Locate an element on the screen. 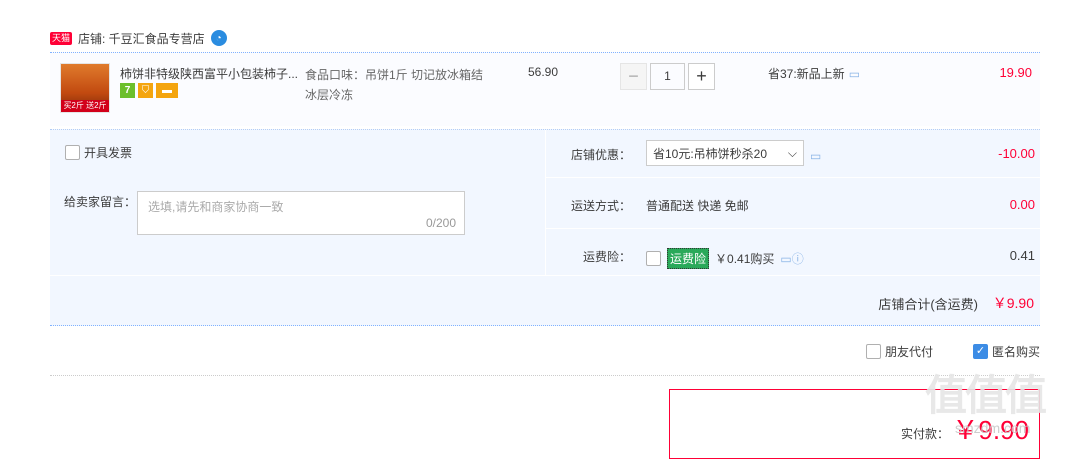  item-total-price: 19.90 is located at coordinates (1015, 72).